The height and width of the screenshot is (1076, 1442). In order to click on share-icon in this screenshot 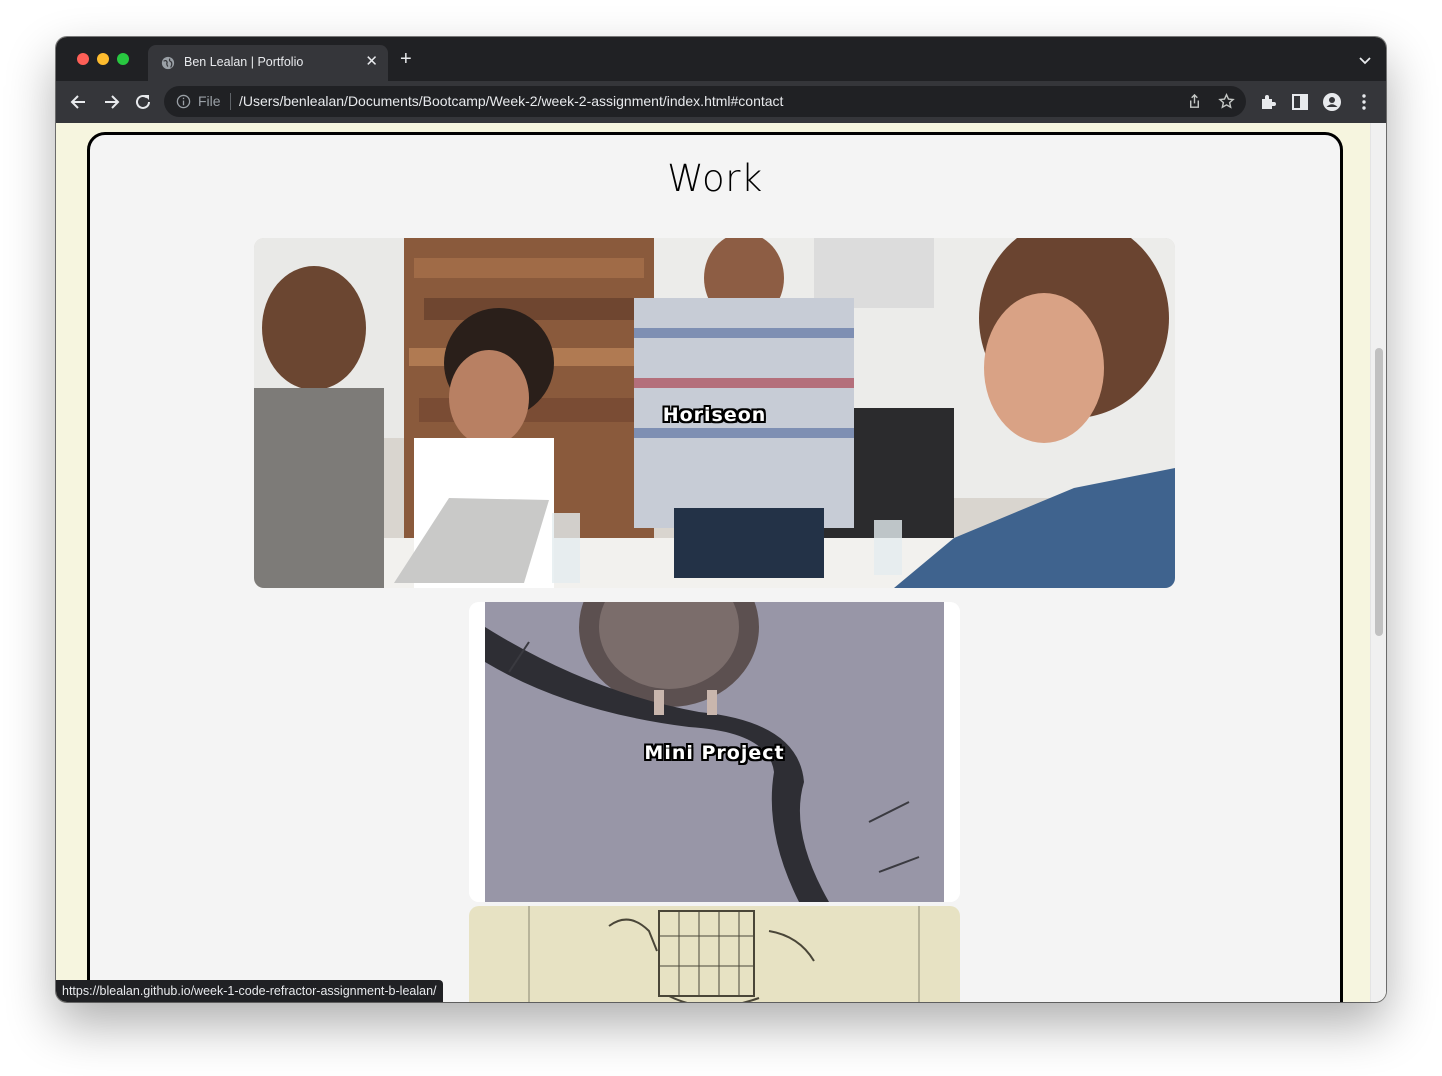, I will do `click(1194, 101)`.